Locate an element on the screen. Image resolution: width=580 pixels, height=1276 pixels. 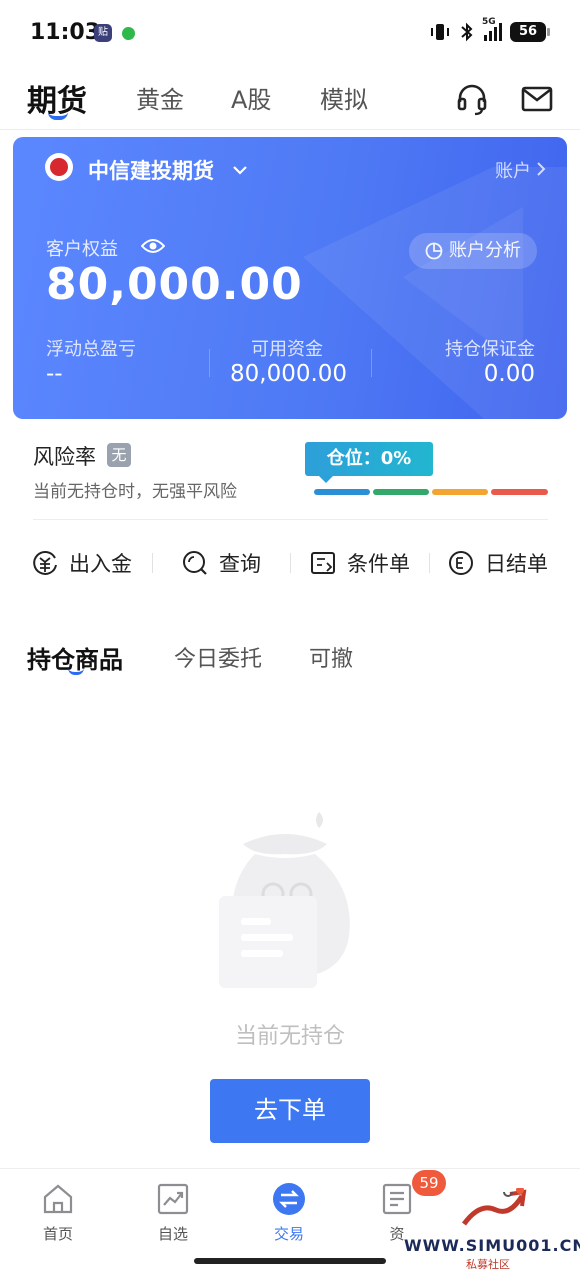
available-funds-label: 可用资金 is located at coordinates (287, 349).